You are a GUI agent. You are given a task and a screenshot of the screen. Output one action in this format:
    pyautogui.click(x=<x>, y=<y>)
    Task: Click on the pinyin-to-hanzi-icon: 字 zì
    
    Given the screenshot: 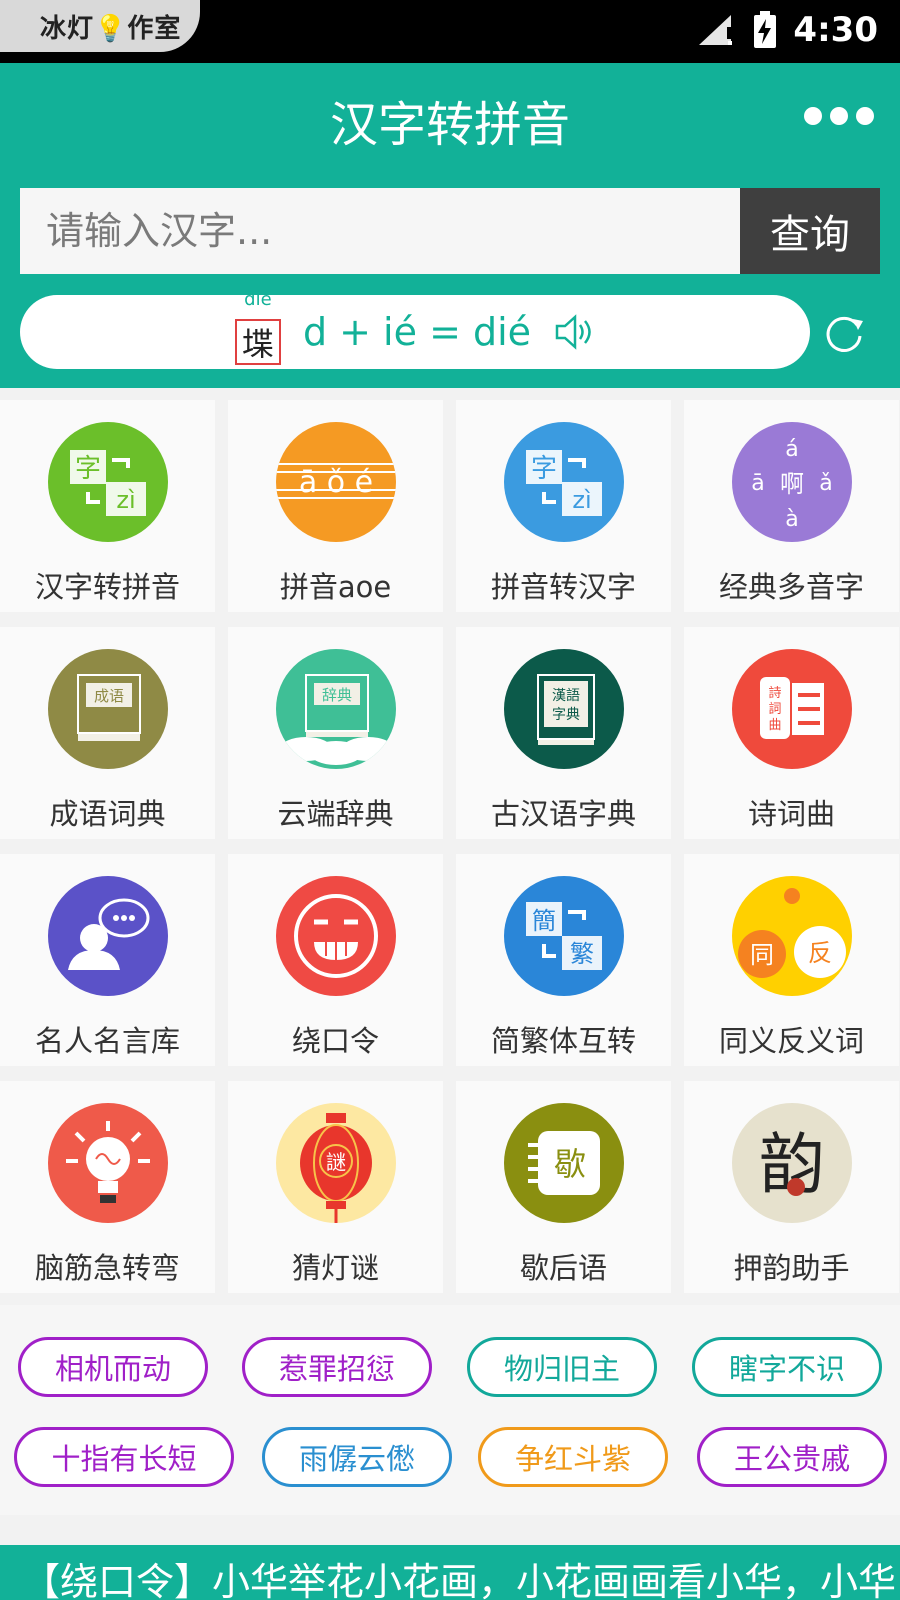 What is the action you would take?
    pyautogui.click(x=563, y=482)
    